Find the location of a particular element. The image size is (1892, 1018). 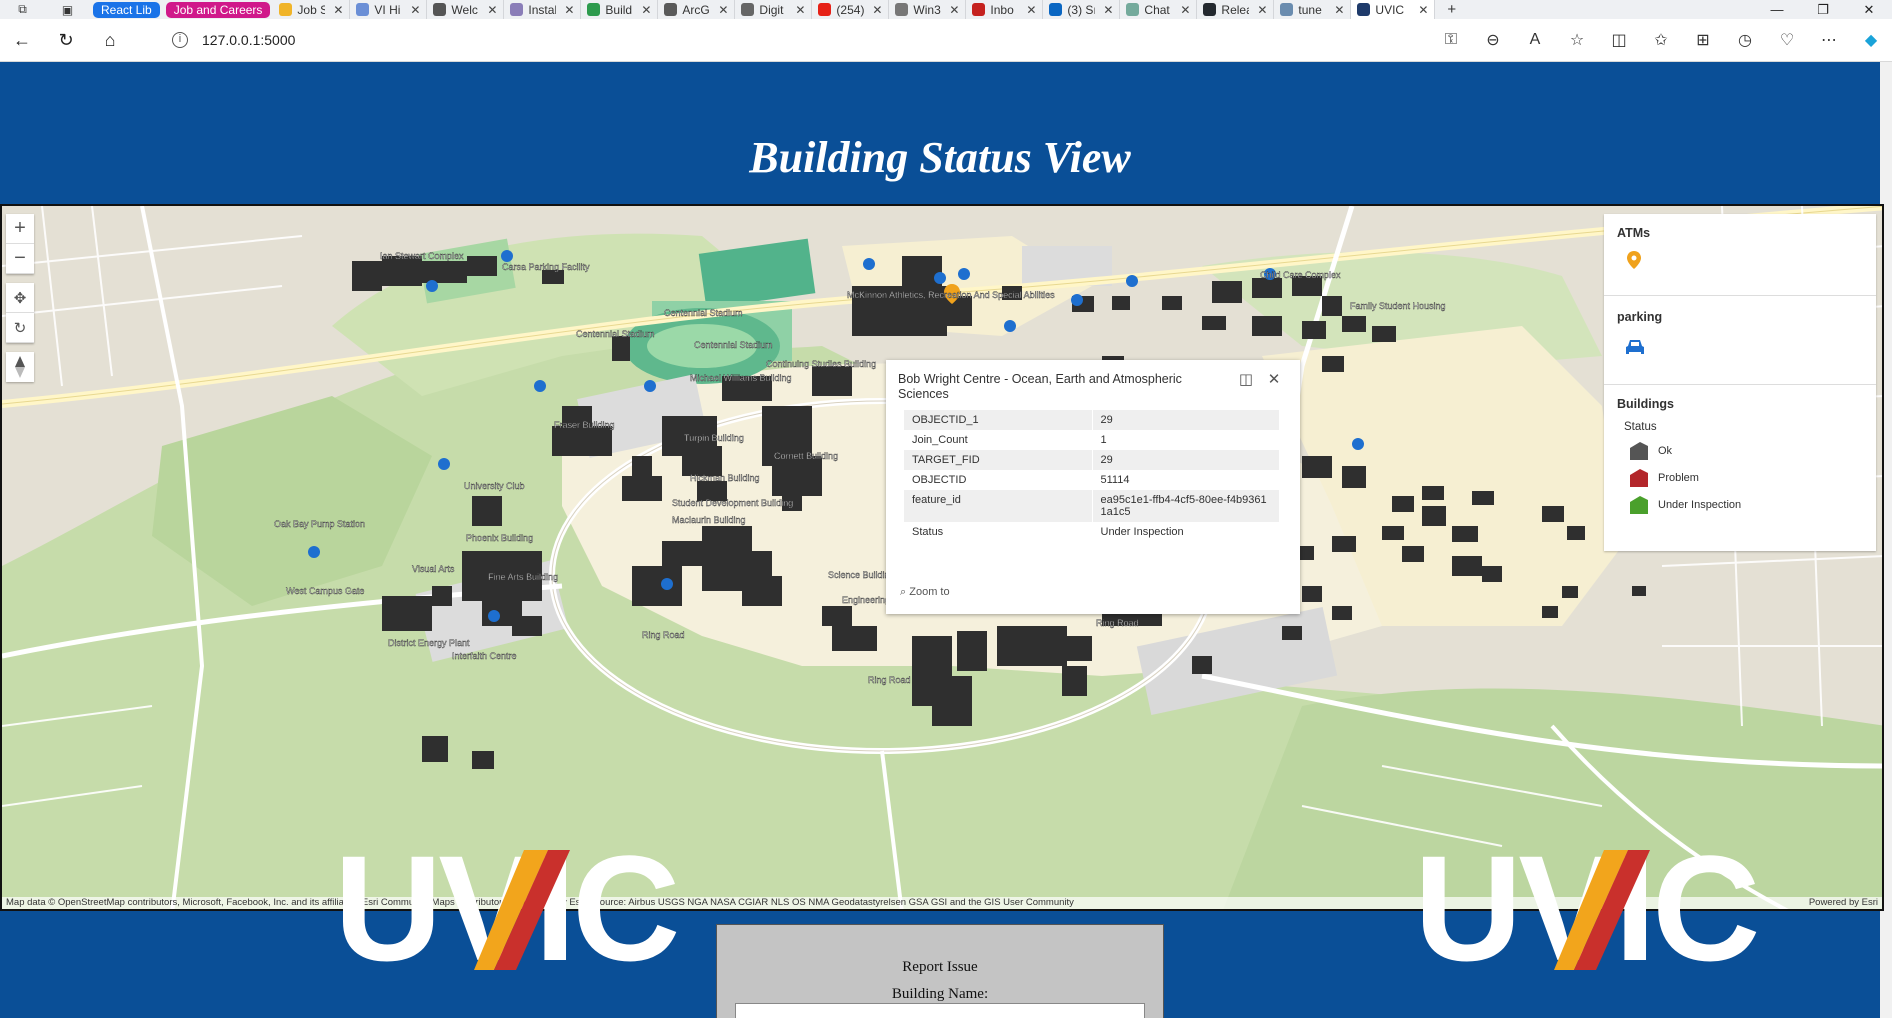

map-label-ring-road-3: Ring Road is located at coordinates (663, 635).